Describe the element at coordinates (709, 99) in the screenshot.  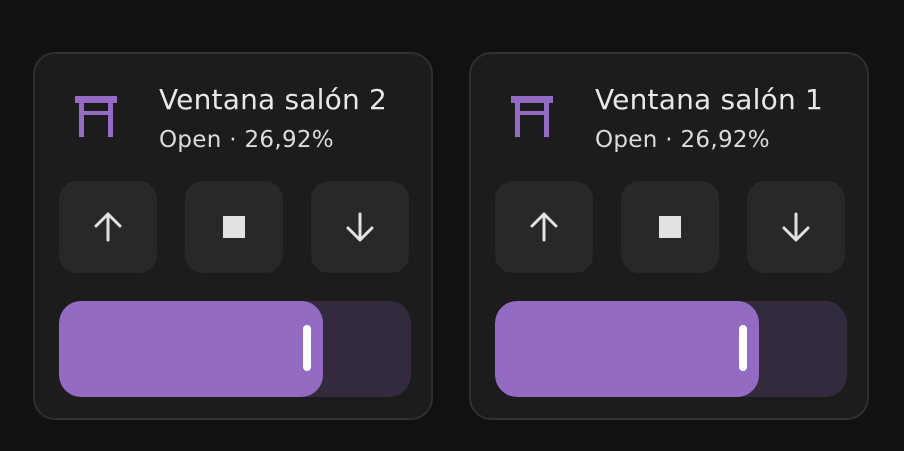
I see `card-title: Ventana salón 1` at that location.